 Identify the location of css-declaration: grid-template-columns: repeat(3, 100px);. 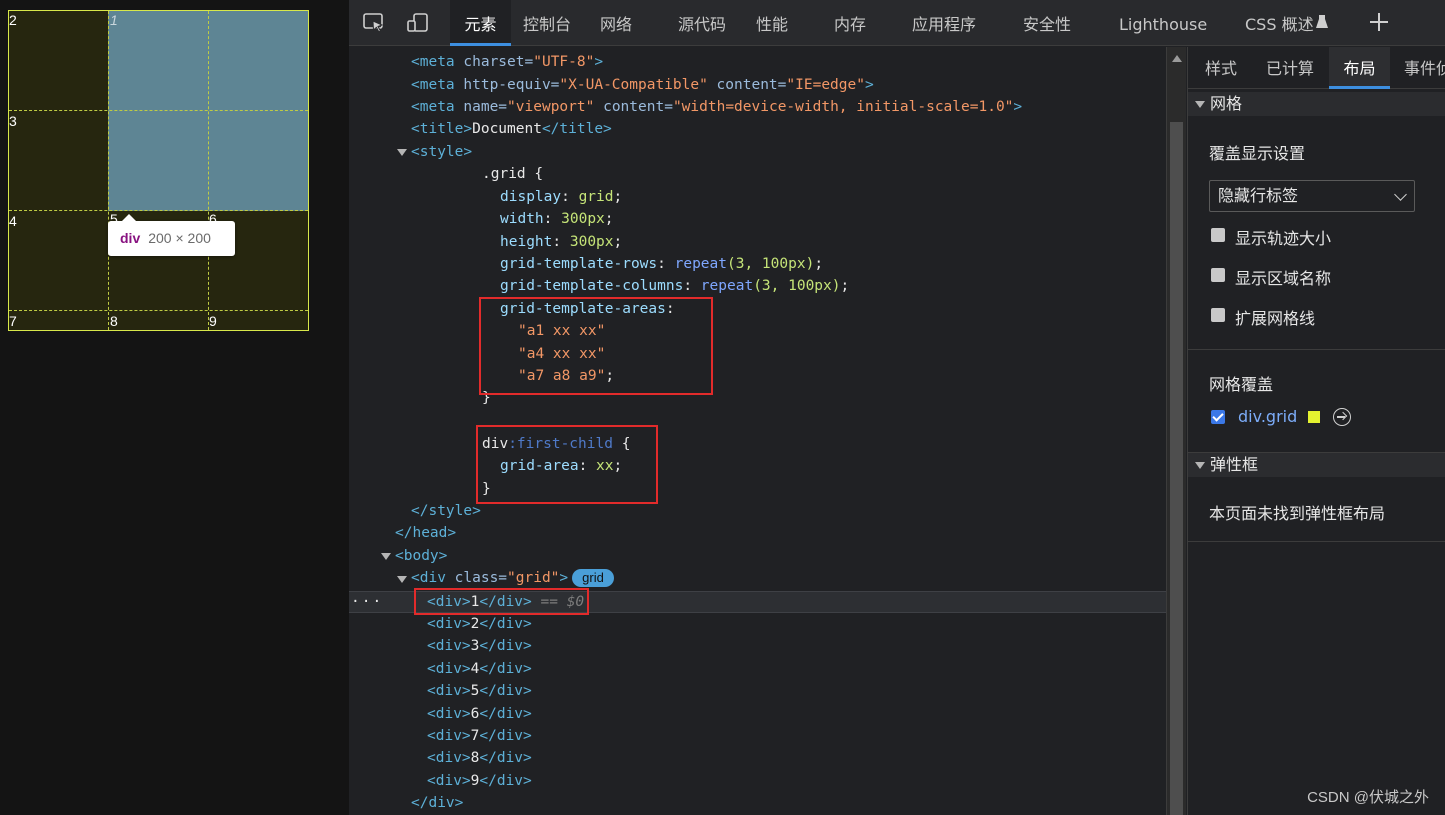
(675, 286).